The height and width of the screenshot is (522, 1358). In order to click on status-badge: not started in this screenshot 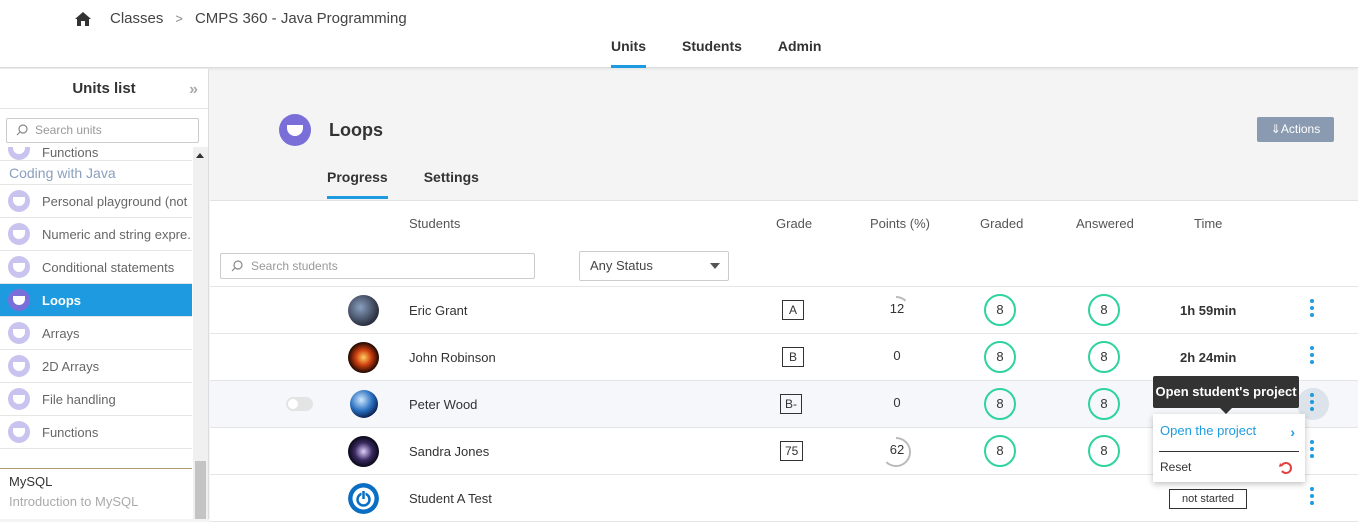, I will do `click(1208, 499)`.